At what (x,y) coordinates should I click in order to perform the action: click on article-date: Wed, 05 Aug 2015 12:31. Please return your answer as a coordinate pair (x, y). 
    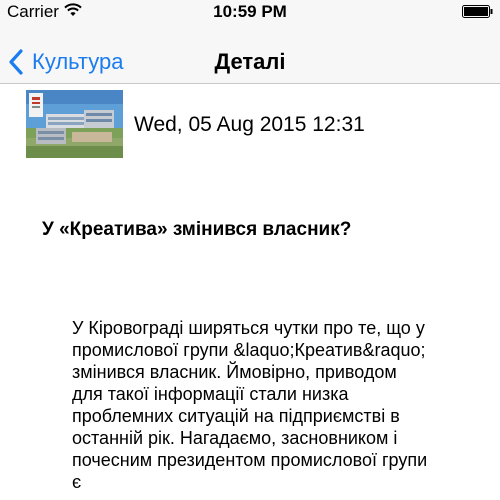
    Looking at the image, I should click on (249, 124).